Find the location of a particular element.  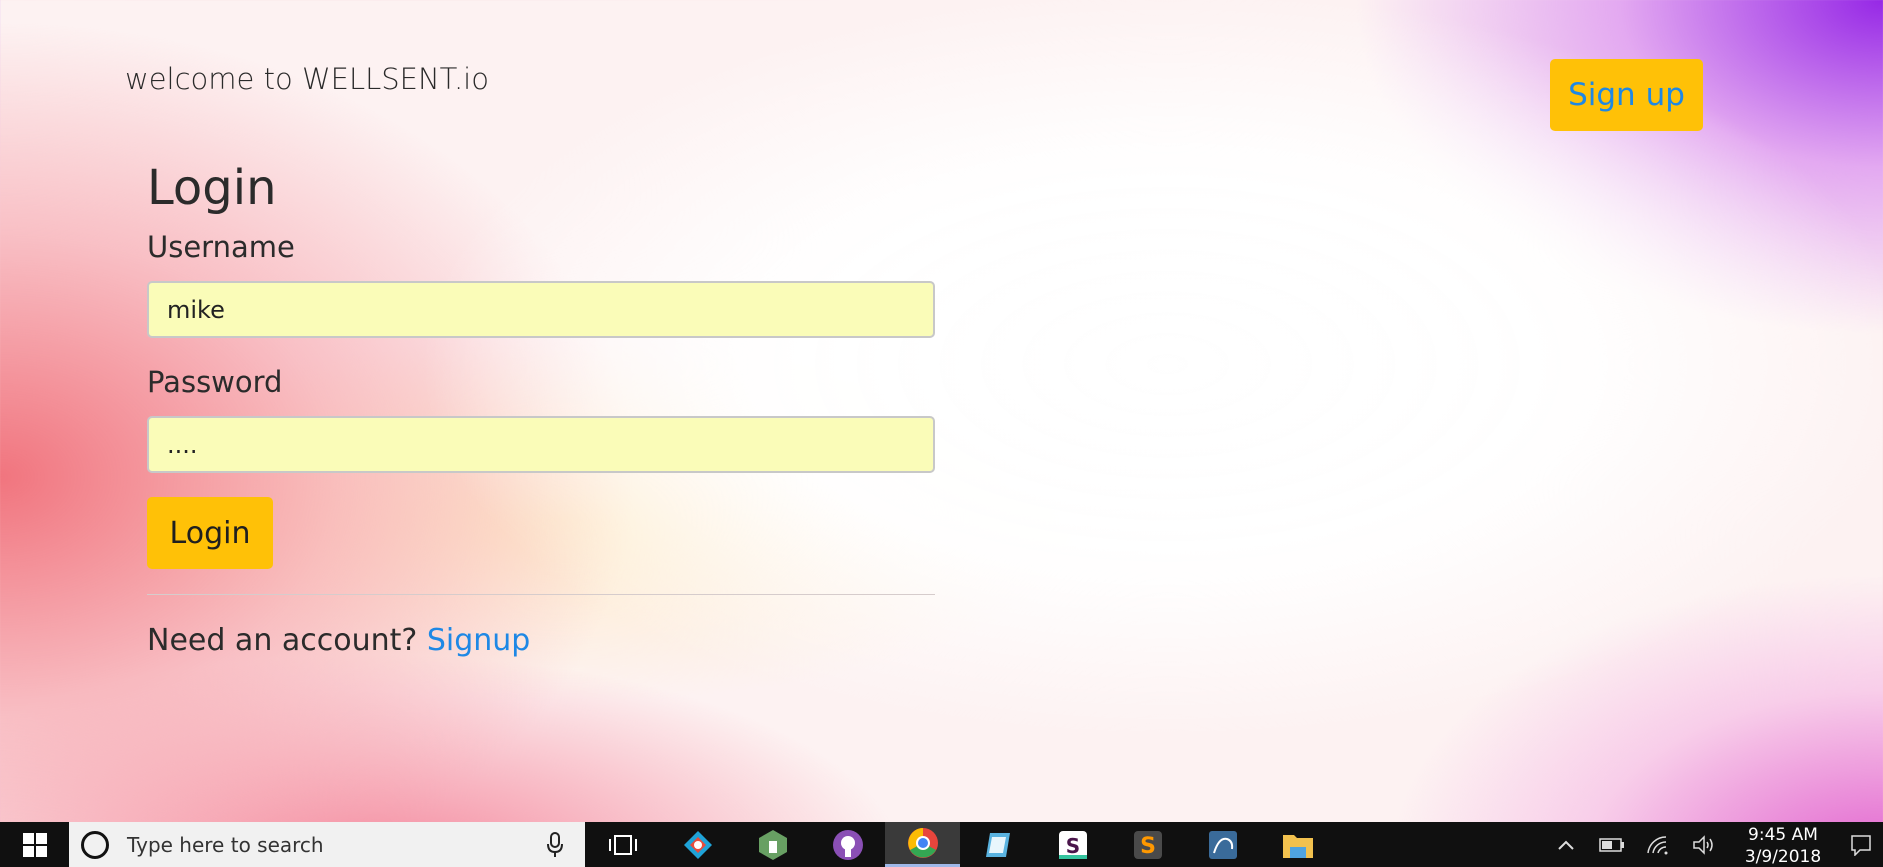

taskbar-app-mysql is located at coordinates (1222, 844).